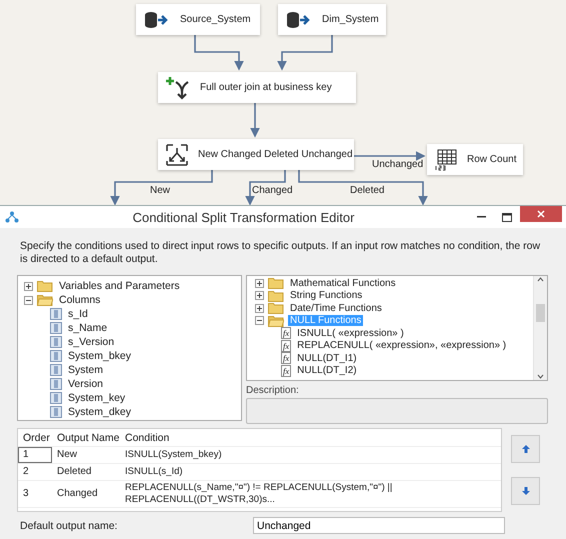 The image size is (566, 539). What do you see at coordinates (367, 190) in the screenshot?
I see `path-label: Deleted` at bounding box center [367, 190].